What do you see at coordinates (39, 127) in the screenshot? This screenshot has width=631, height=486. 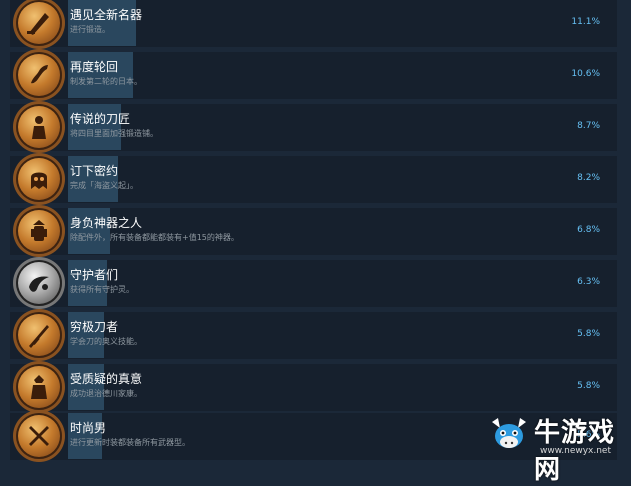 I see `blacksmith-icon` at bounding box center [39, 127].